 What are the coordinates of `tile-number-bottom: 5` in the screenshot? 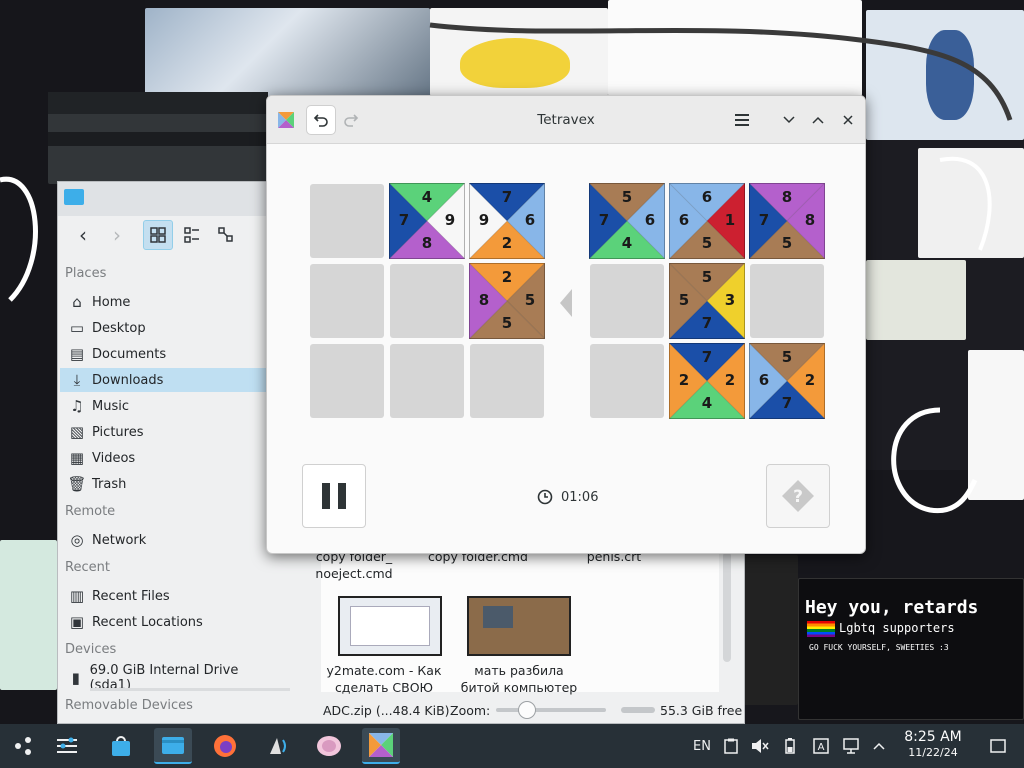 It's located at (787, 243).